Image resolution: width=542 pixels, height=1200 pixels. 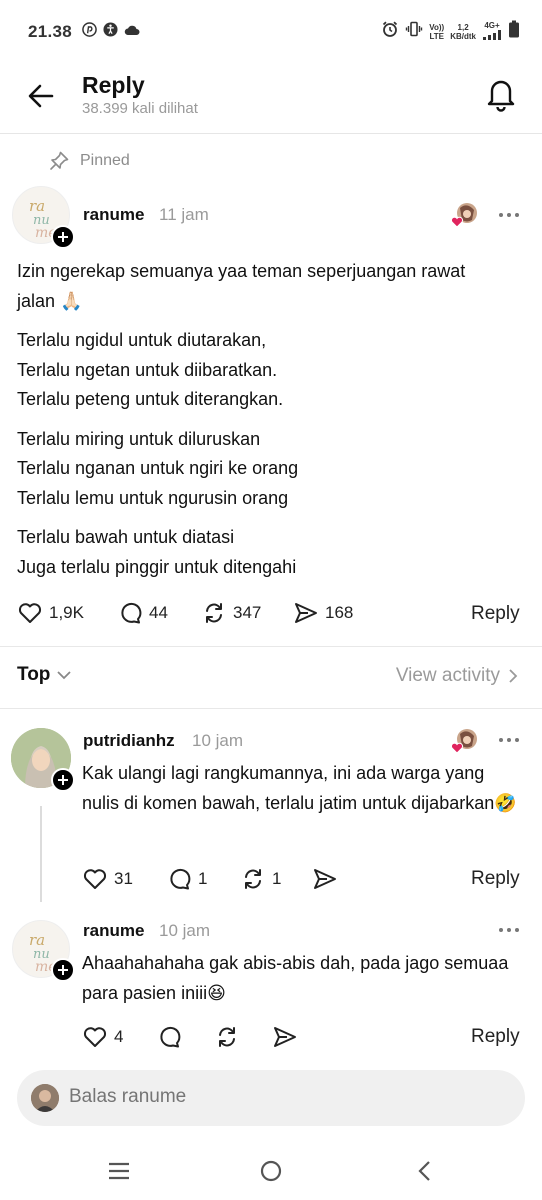 What do you see at coordinates (271, 32) in the screenshot?
I see `status-bar: 21.38 Vo)) LTE 1,2 KB/dtk 4G+` at bounding box center [271, 32].